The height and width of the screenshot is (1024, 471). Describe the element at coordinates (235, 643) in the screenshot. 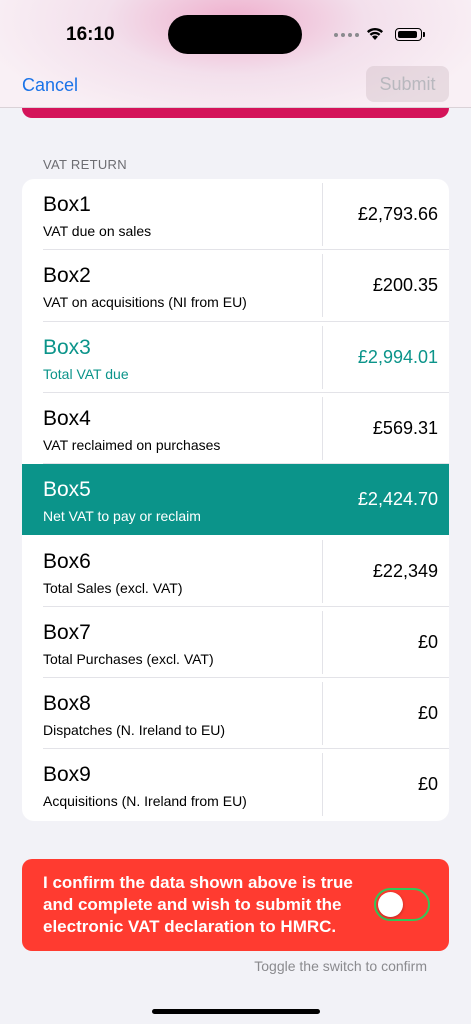

I see `vat-box-row-7: Box7 Total Purchases (excl. VAT) £0` at that location.